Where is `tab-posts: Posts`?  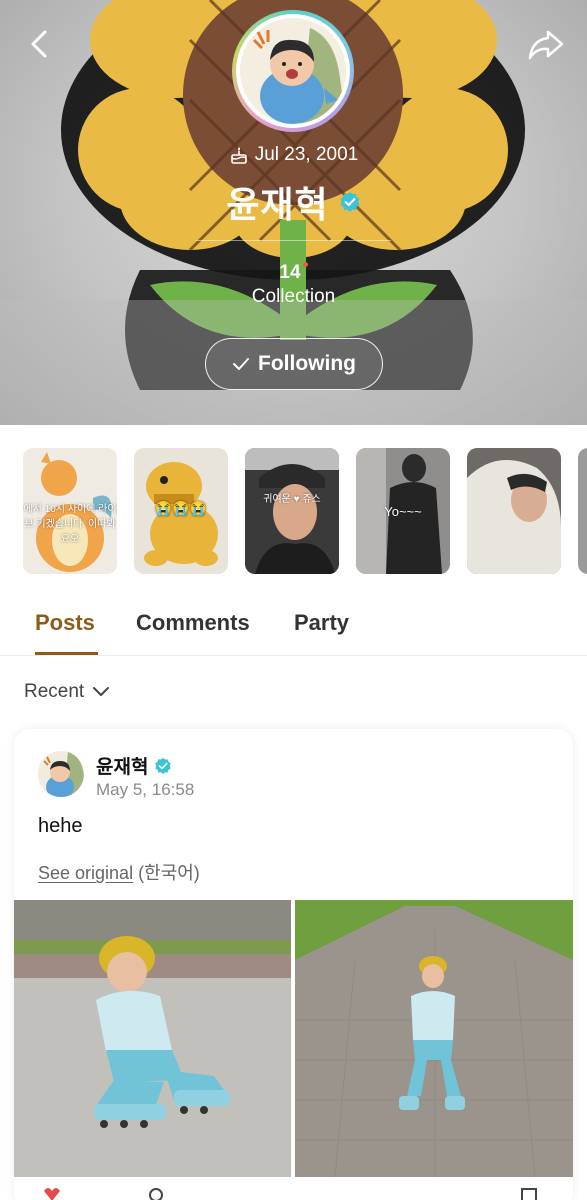 tab-posts: Posts is located at coordinates (65, 623).